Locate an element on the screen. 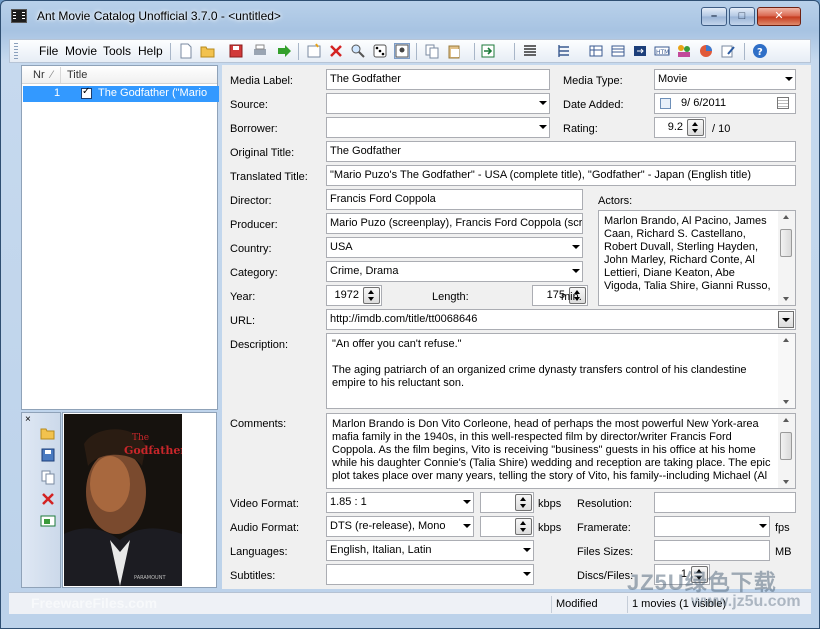  export-icon is located at coordinates (640, 51).